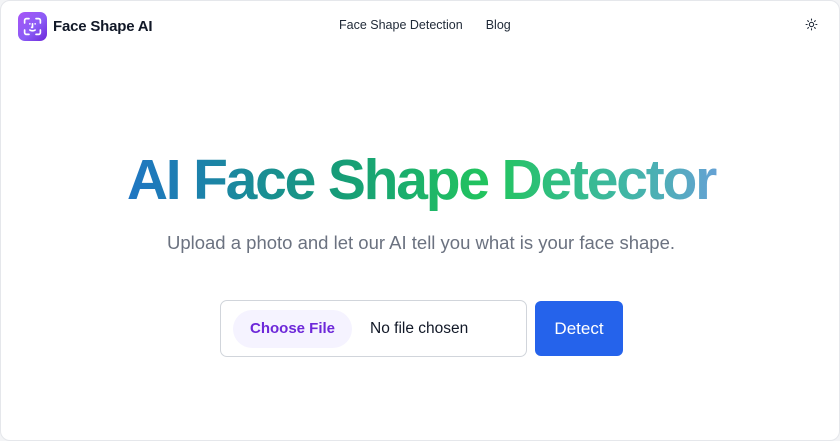 The width and height of the screenshot is (840, 441). I want to click on main-nav: Face Shape Detection Blog, so click(425, 25).